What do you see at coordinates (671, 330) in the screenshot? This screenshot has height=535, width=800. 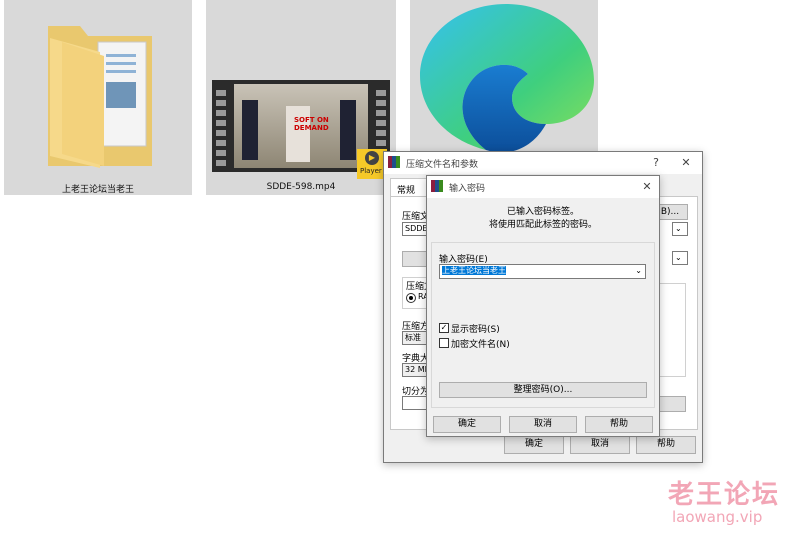 I see `options-group` at bounding box center [671, 330].